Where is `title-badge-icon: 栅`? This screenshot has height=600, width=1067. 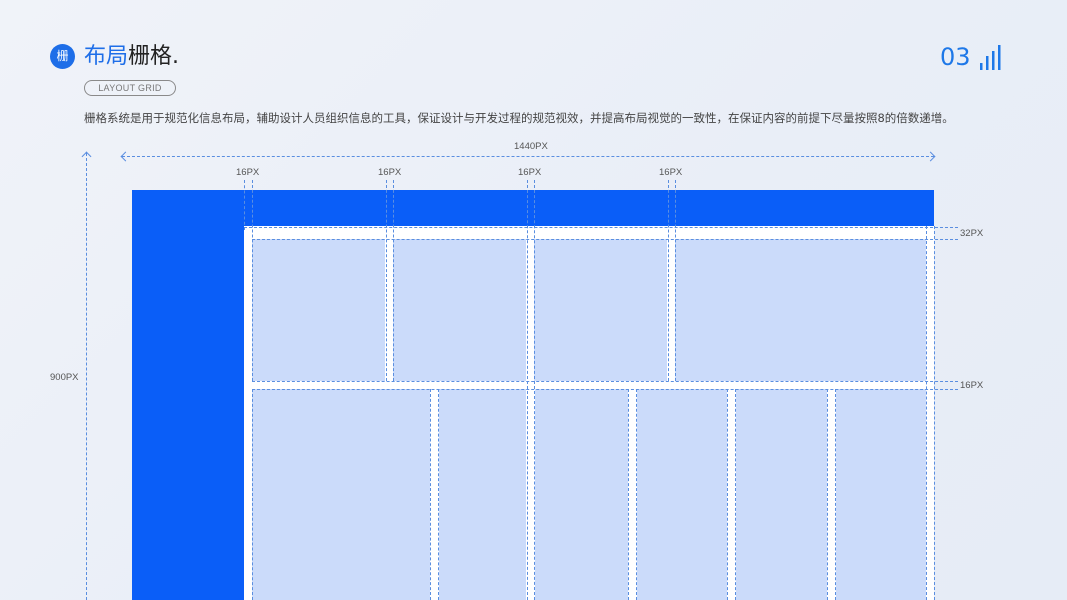 title-badge-icon: 栅 is located at coordinates (62, 56).